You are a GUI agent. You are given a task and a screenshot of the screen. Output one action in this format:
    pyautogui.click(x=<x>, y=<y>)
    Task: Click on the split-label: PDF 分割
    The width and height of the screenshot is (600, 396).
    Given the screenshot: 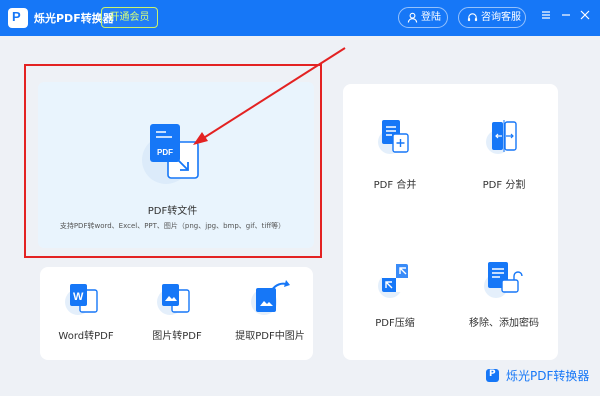 What is the action you would take?
    pyautogui.click(x=504, y=185)
    